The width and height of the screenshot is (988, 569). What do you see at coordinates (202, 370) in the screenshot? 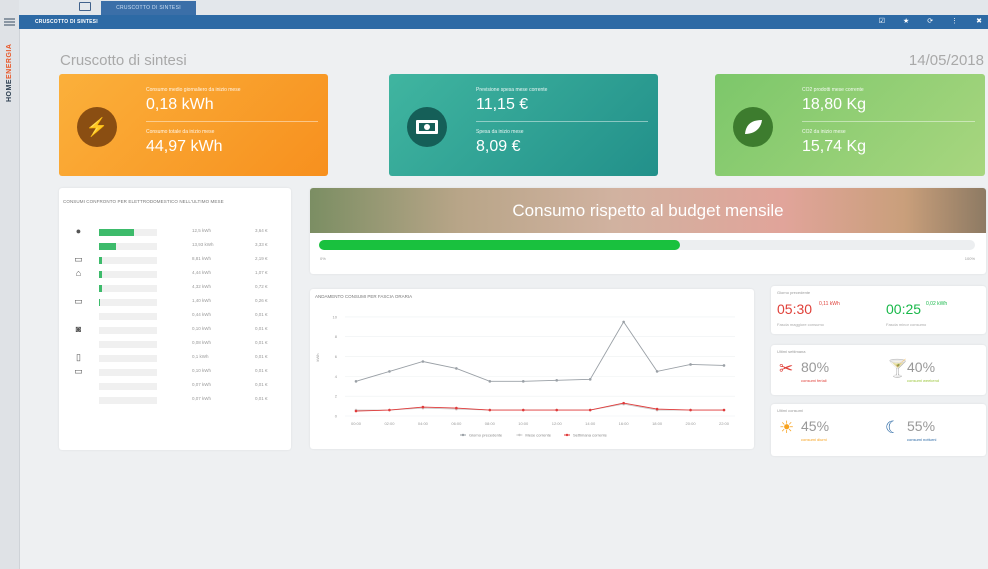
I see `appliance-kwh: 0,10 kWh` at bounding box center [202, 370].